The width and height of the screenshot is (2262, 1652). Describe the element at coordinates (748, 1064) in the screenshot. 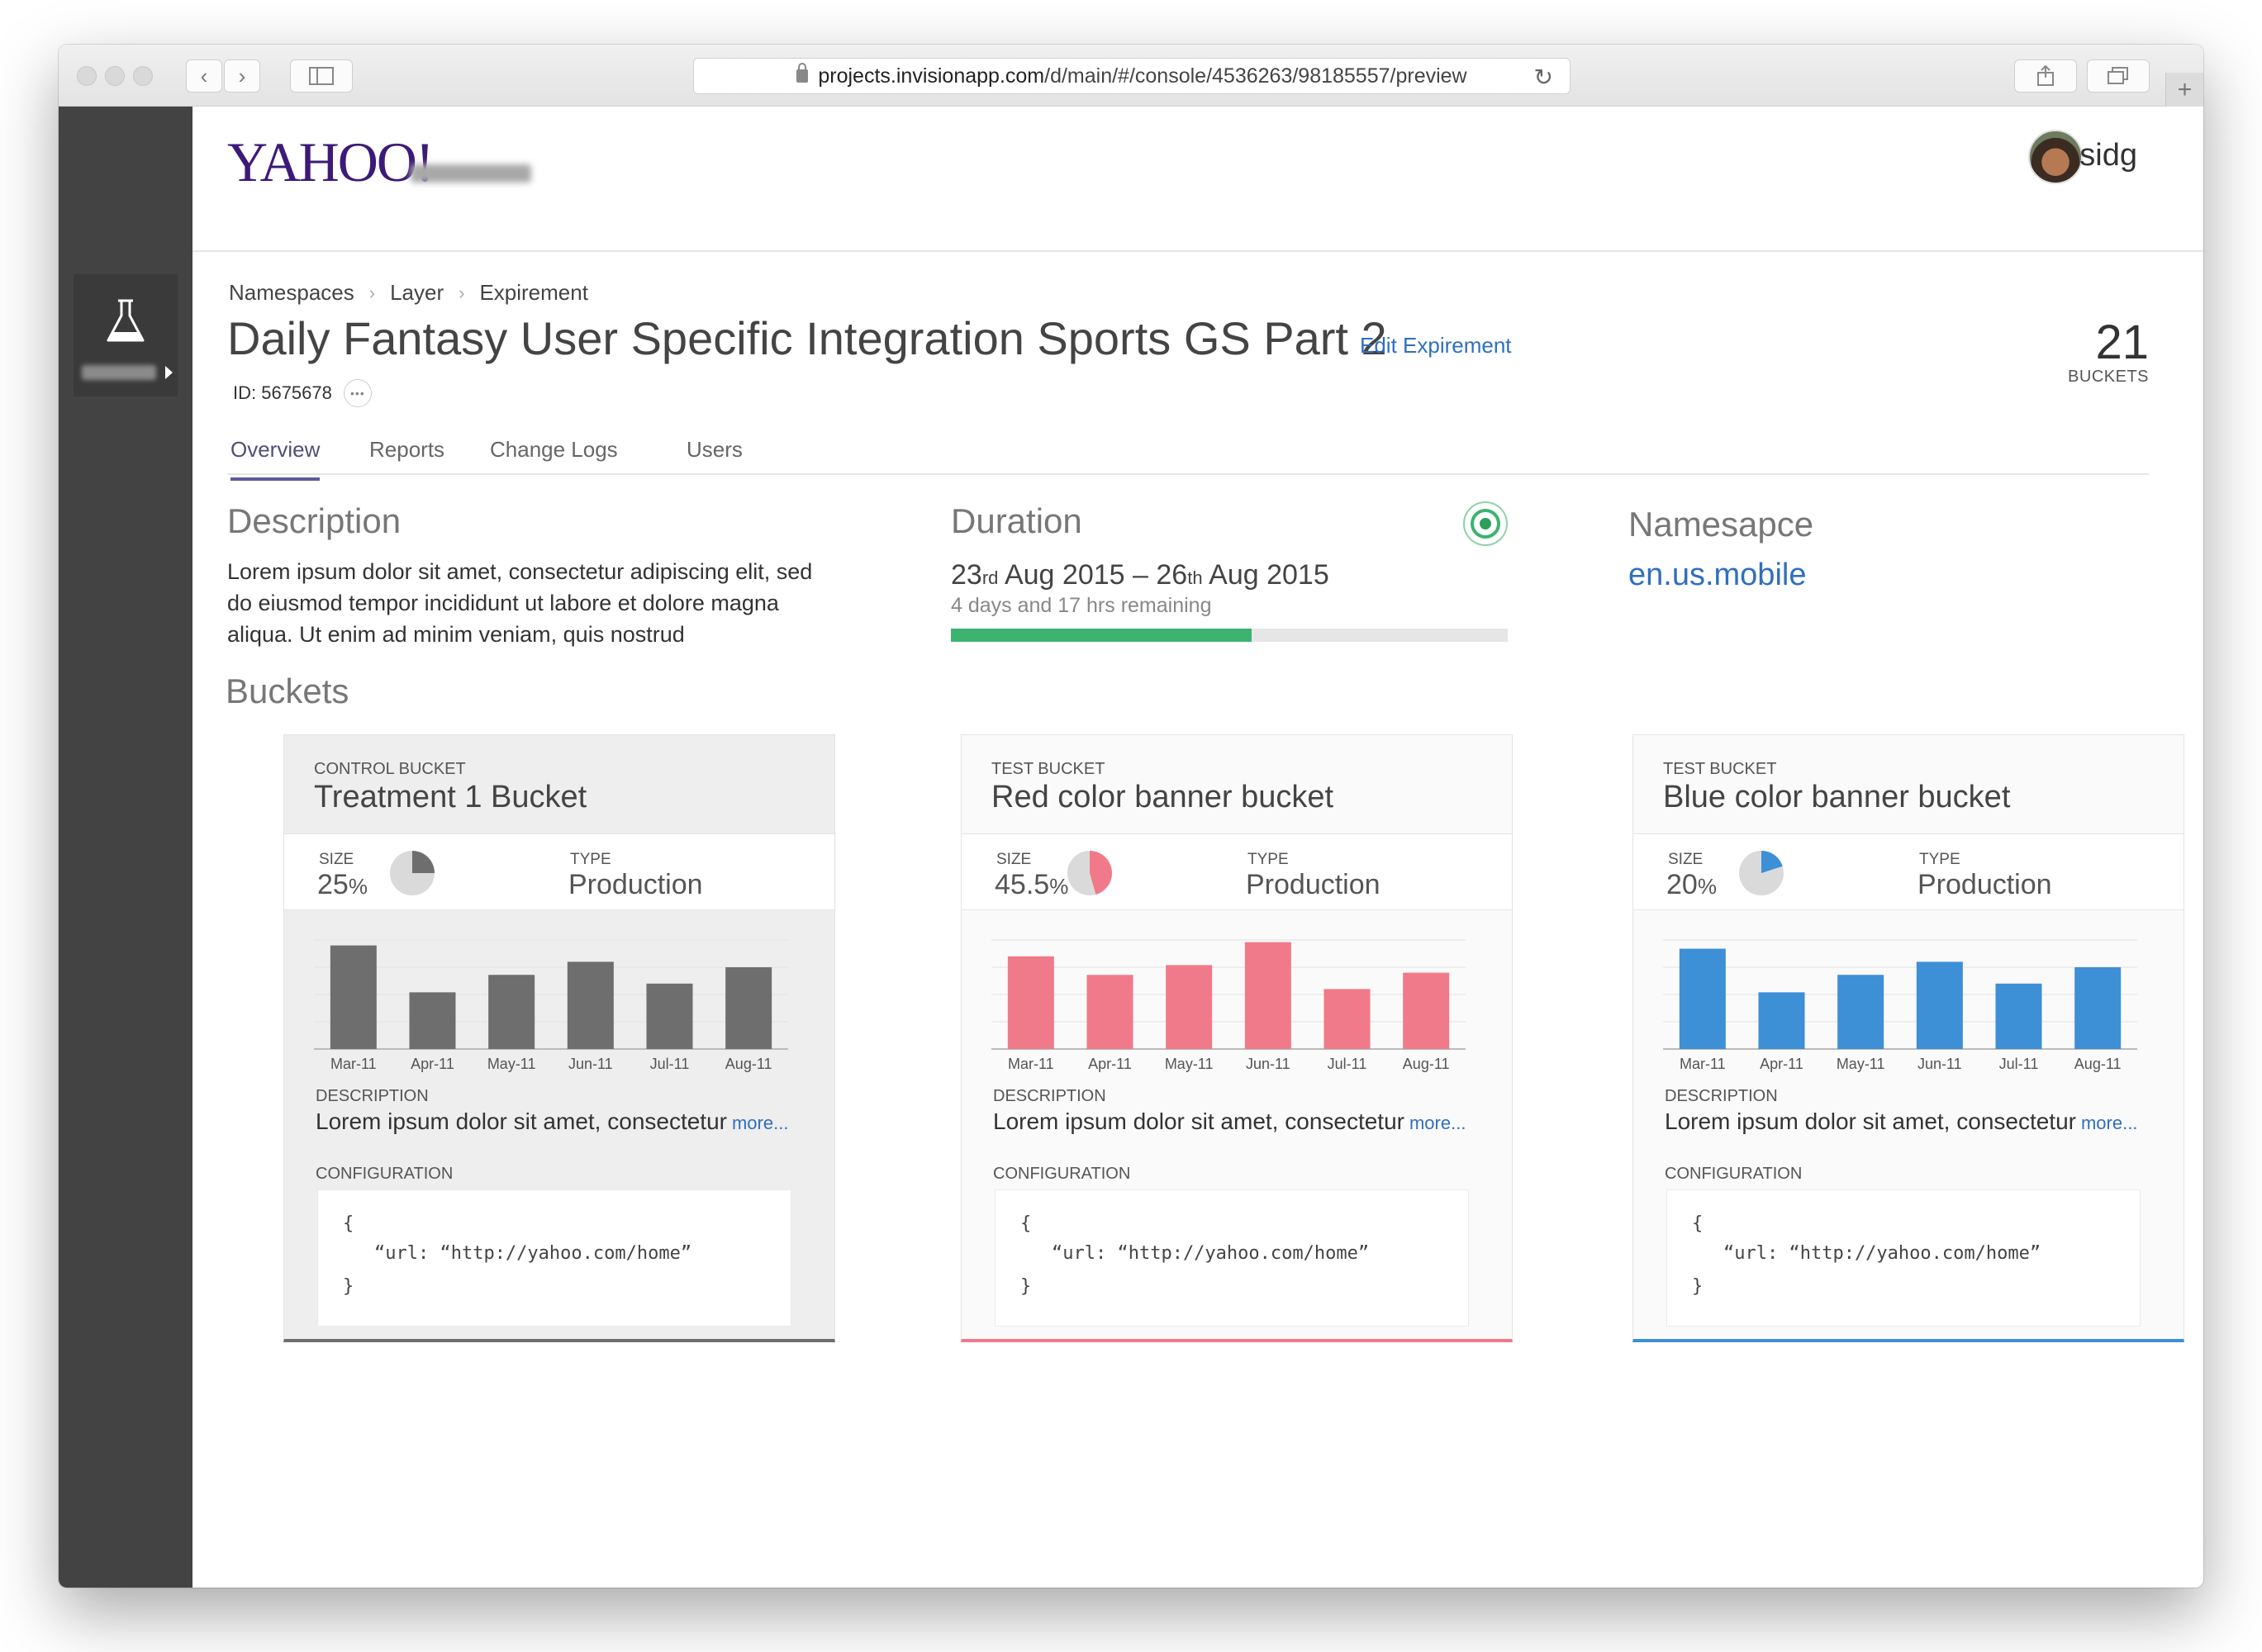

I see `chart-tick-label: Aug-11` at that location.